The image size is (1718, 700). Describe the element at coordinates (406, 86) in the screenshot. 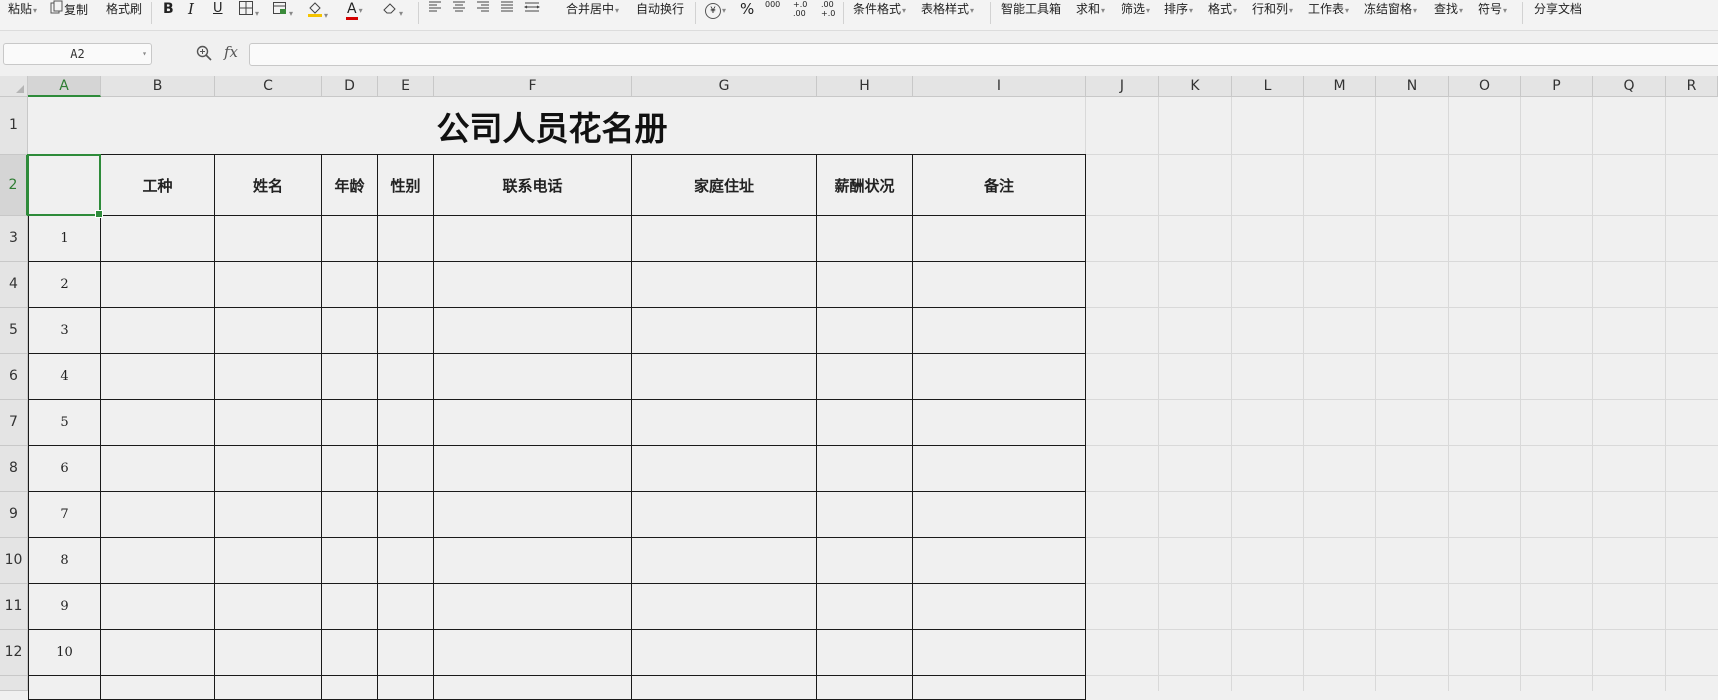

I see `column-header-e: E` at that location.